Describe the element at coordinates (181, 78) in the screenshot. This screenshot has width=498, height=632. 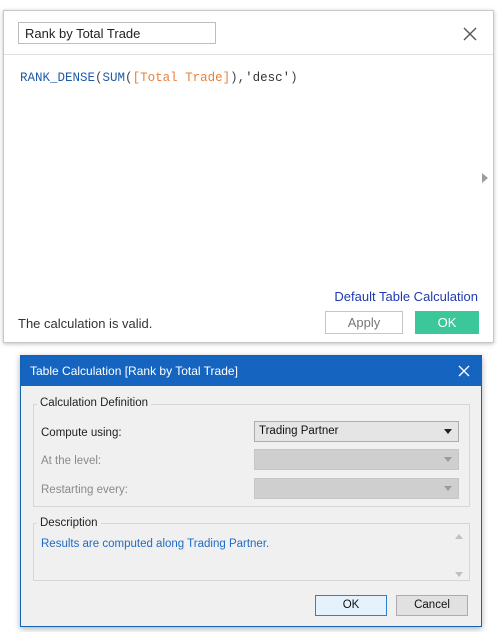
I see `formula-field: [Total Trade]` at that location.